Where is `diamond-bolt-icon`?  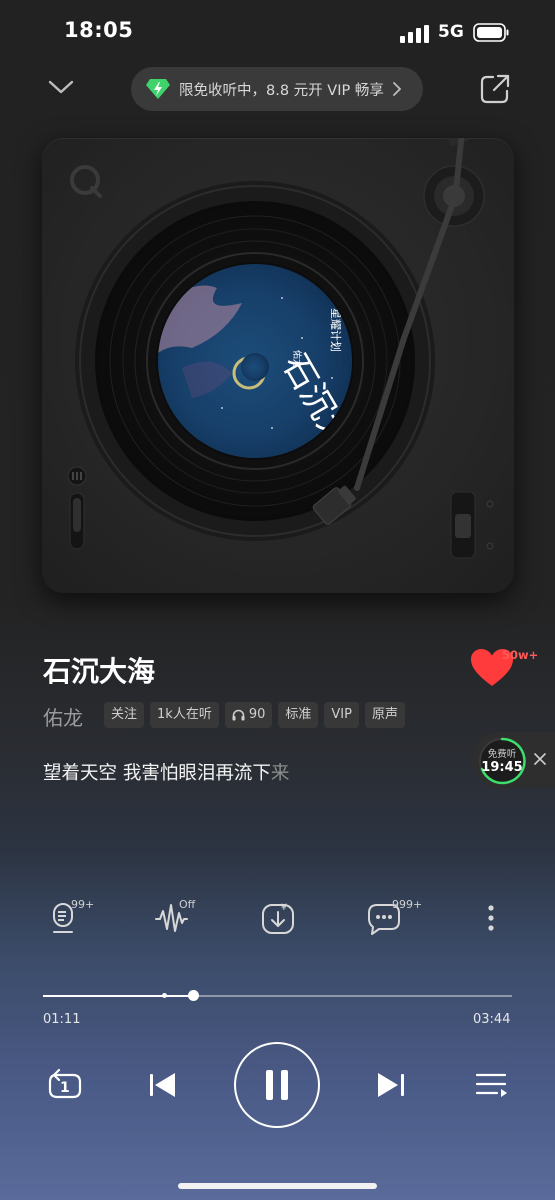 diamond-bolt-icon is located at coordinates (158, 89).